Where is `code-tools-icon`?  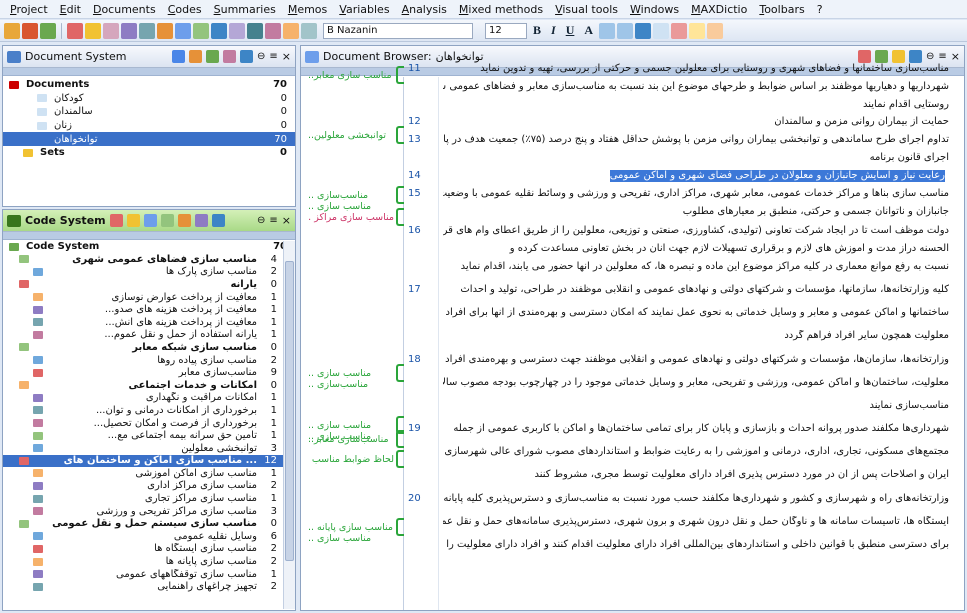 code-tools-icon is located at coordinates (75, 30).